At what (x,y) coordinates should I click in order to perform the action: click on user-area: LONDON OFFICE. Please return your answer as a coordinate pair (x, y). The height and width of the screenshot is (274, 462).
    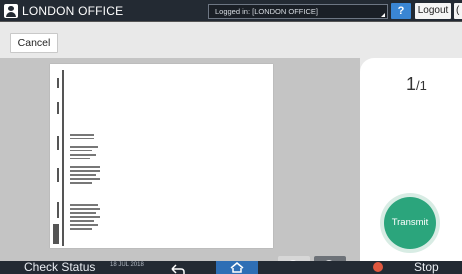
    Looking at the image, I should click on (63, 11).